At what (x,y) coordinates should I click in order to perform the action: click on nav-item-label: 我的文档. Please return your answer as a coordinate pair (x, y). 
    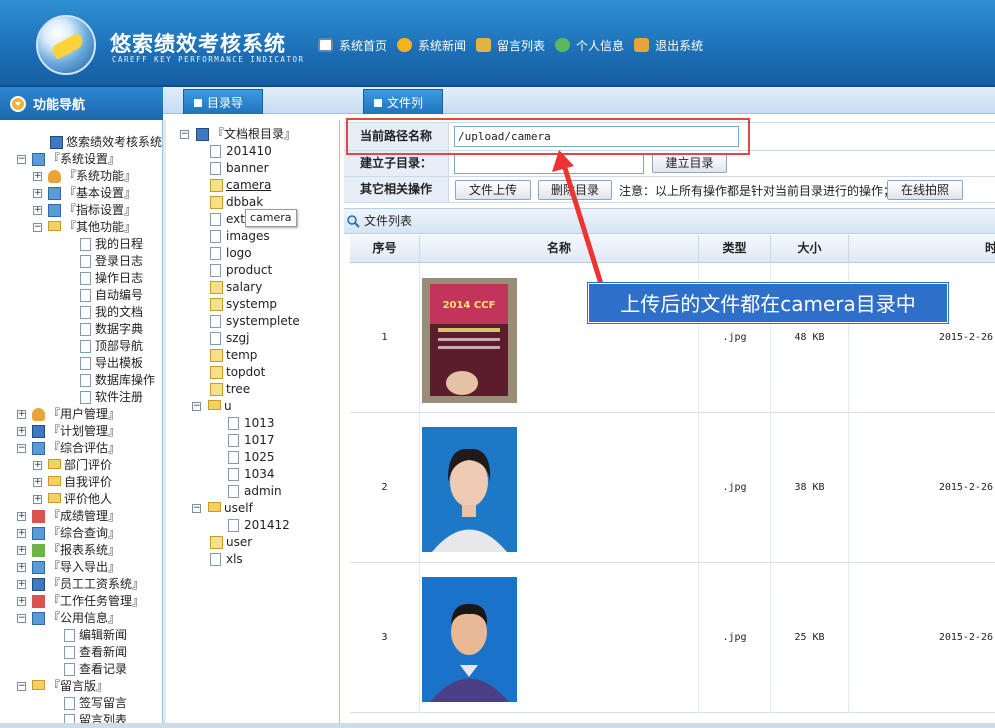
    Looking at the image, I should click on (119, 312).